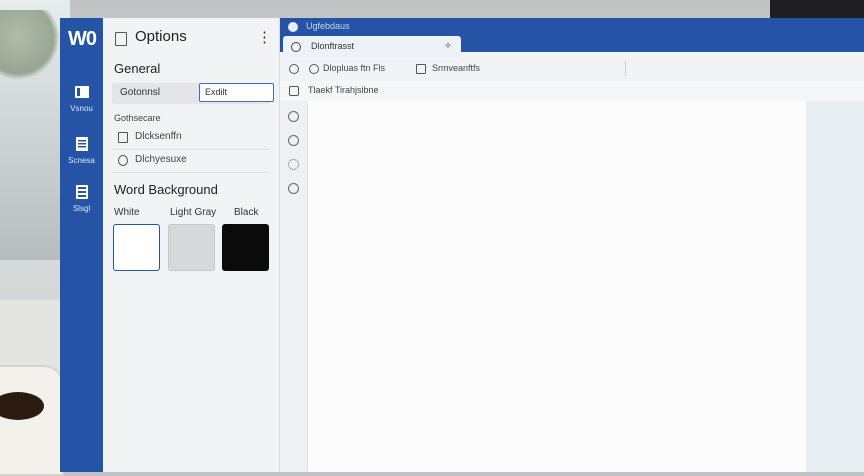 Image resolution: width=864 pixels, height=476 pixels. Describe the element at coordinates (625, 68) in the screenshot. I see `toolbar-divider` at that location.